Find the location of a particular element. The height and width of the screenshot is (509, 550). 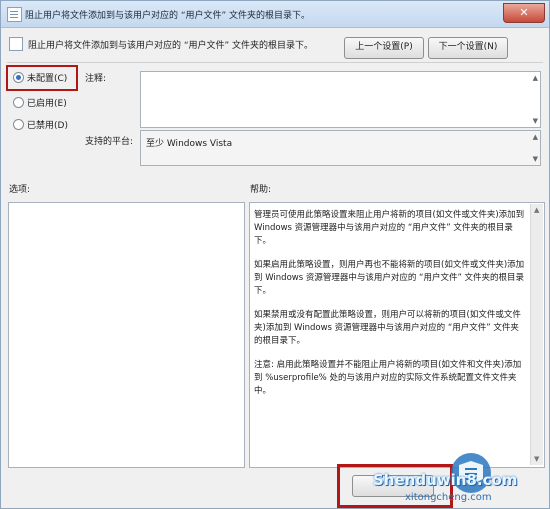

supported-platform-field: 至少 Windows Vista ▲ ▼ is located at coordinates (340, 148).